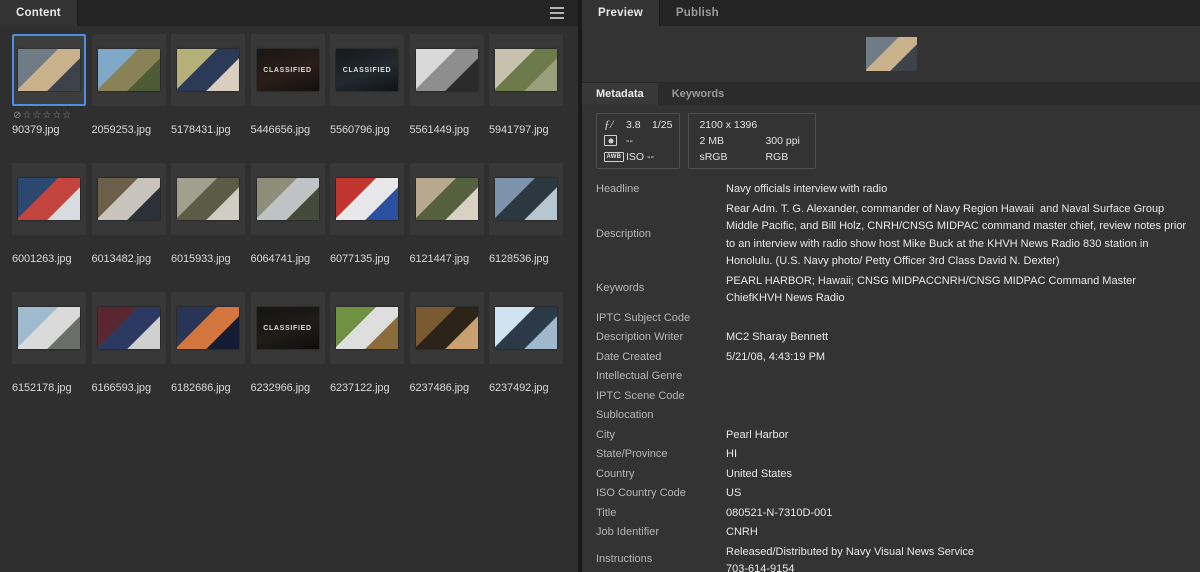  I want to click on metadata-value: MC2 Sharay Bennett, so click(961, 337).